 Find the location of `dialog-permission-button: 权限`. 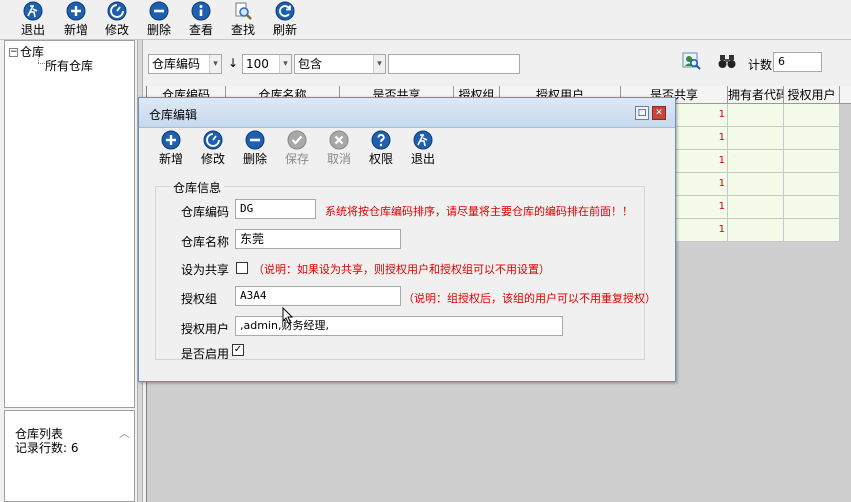

dialog-permission-button: 权限 is located at coordinates (381, 148).